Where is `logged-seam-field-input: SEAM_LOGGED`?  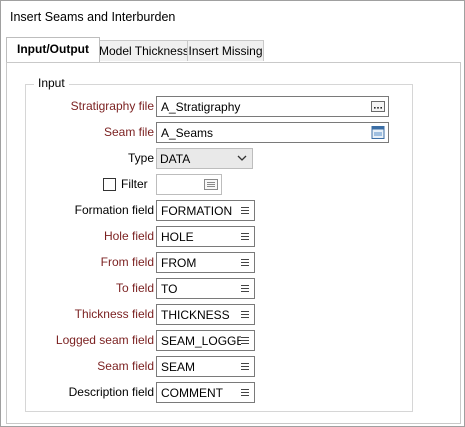
logged-seam-field-input: SEAM_LOGGED is located at coordinates (205, 340).